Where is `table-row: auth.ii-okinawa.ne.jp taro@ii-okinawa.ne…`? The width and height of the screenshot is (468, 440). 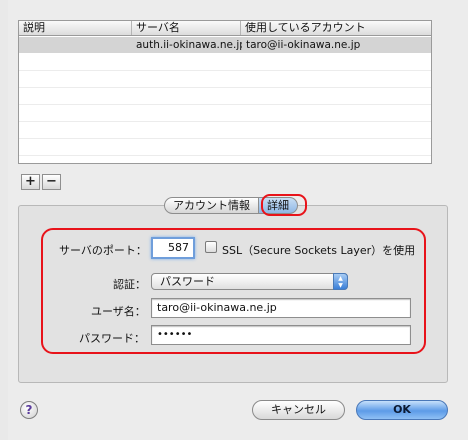
table-row: auth.ii-okinawa.ne.jp taro@ii-okinawa.ne… is located at coordinates (225, 45).